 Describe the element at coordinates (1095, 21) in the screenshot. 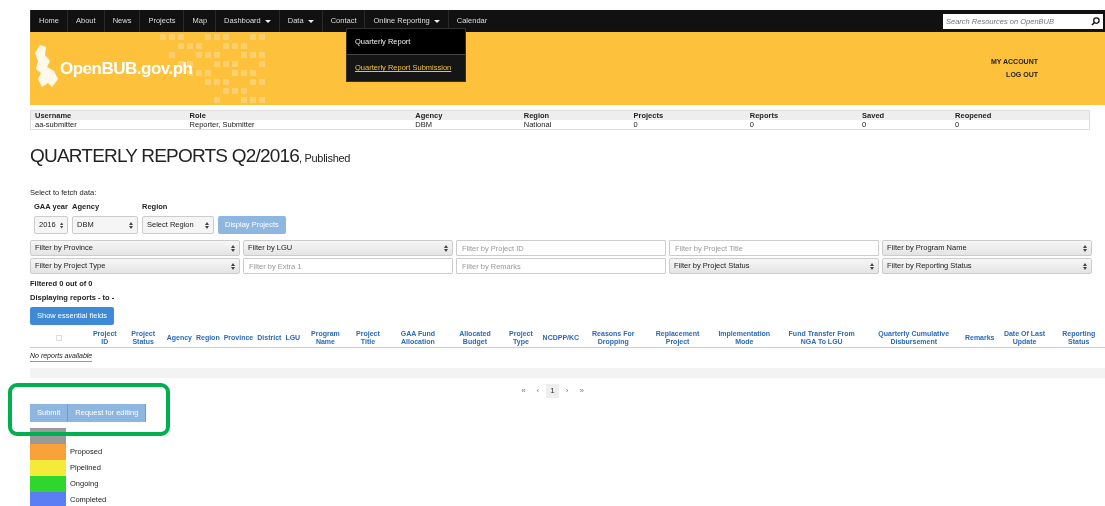

I see `search-icon` at that location.